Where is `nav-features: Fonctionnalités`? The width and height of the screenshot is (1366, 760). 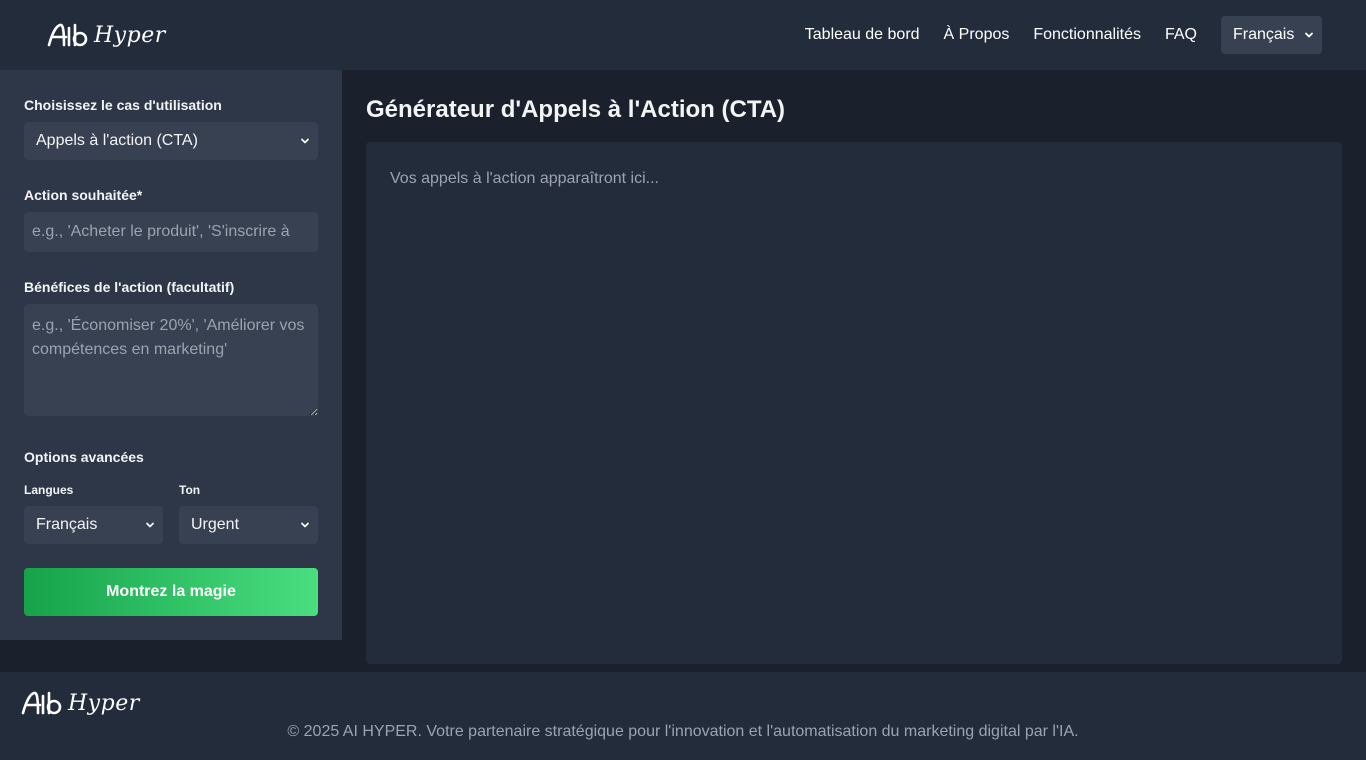 nav-features: Fonctionnalités is located at coordinates (1087, 35).